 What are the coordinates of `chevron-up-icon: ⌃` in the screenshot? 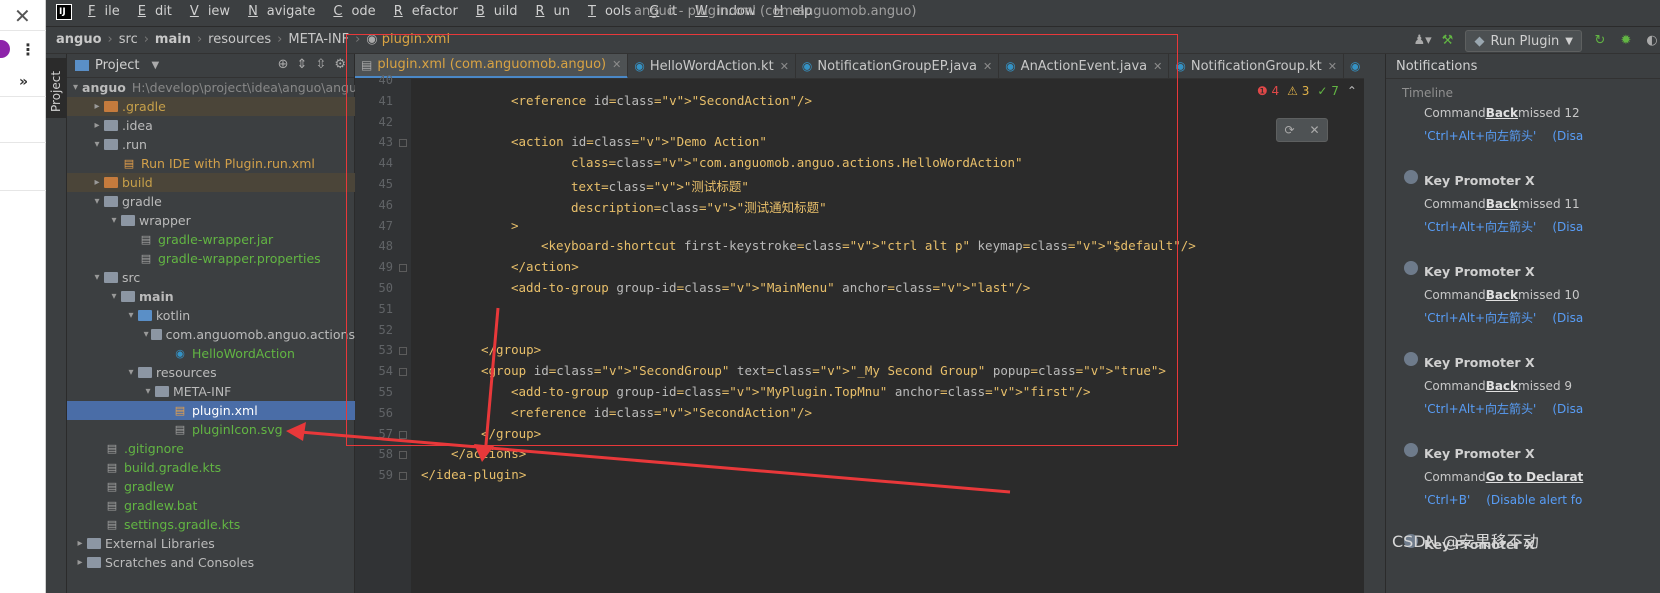 It's located at (1352, 91).